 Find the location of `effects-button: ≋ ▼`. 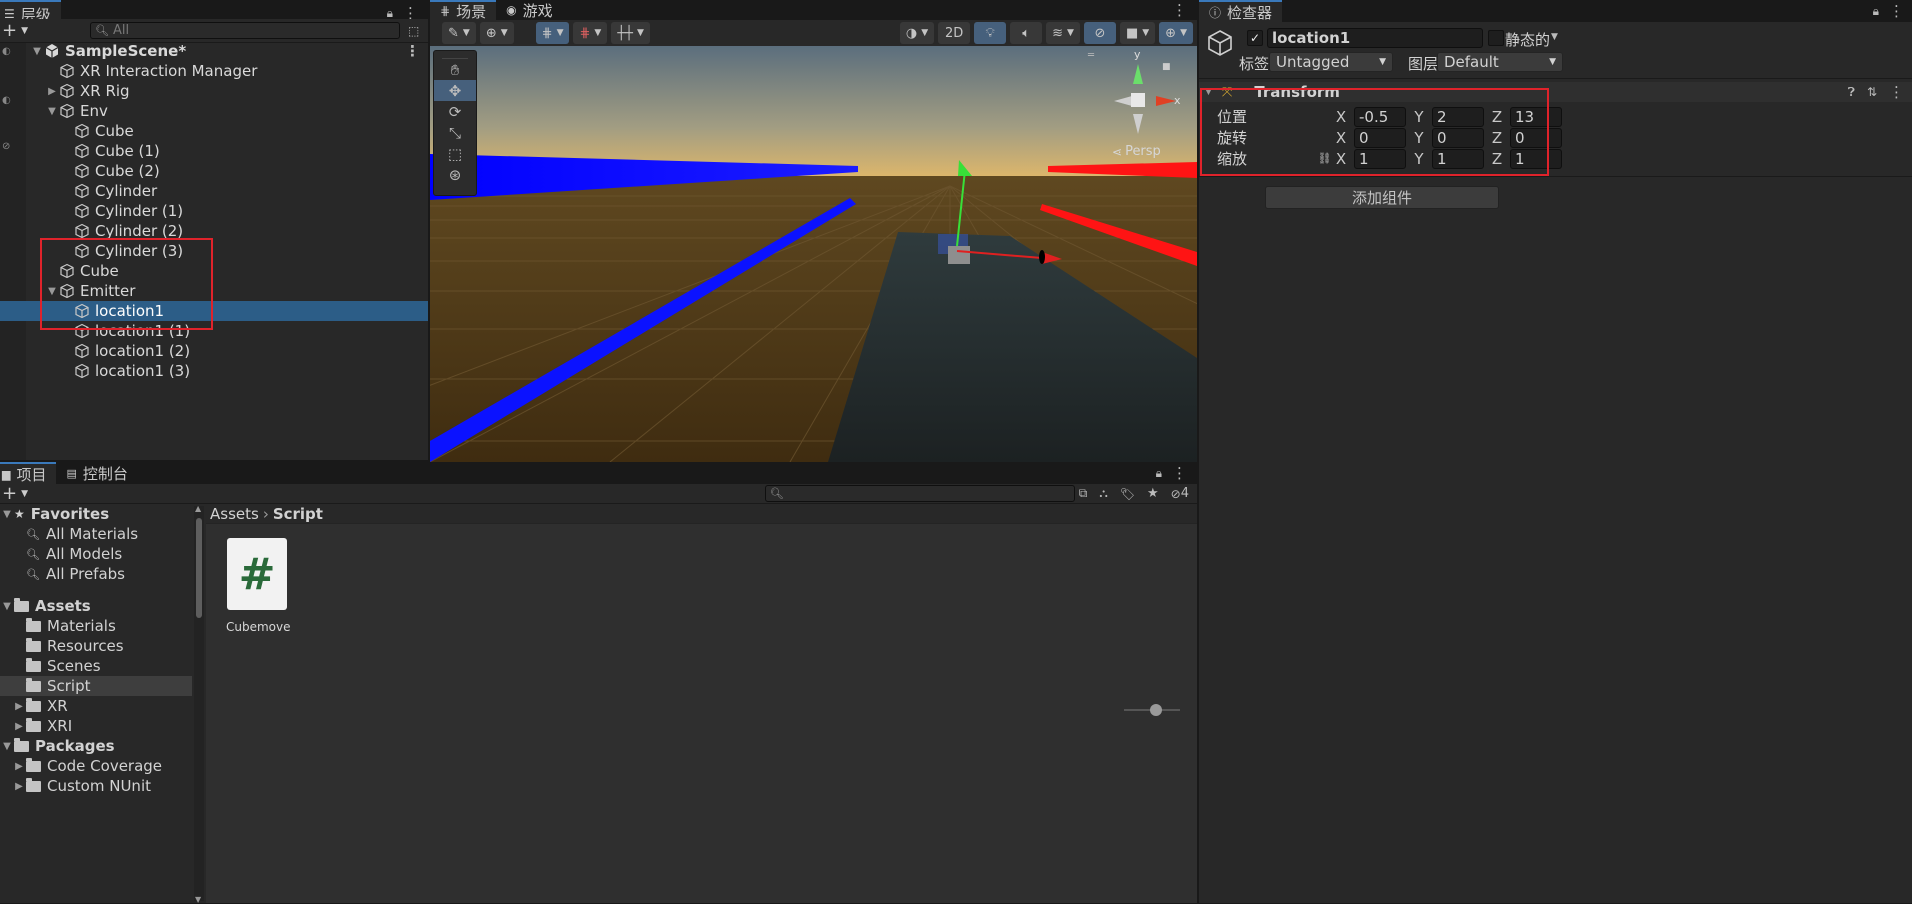

effects-button: ≋ ▼ is located at coordinates (1063, 33).